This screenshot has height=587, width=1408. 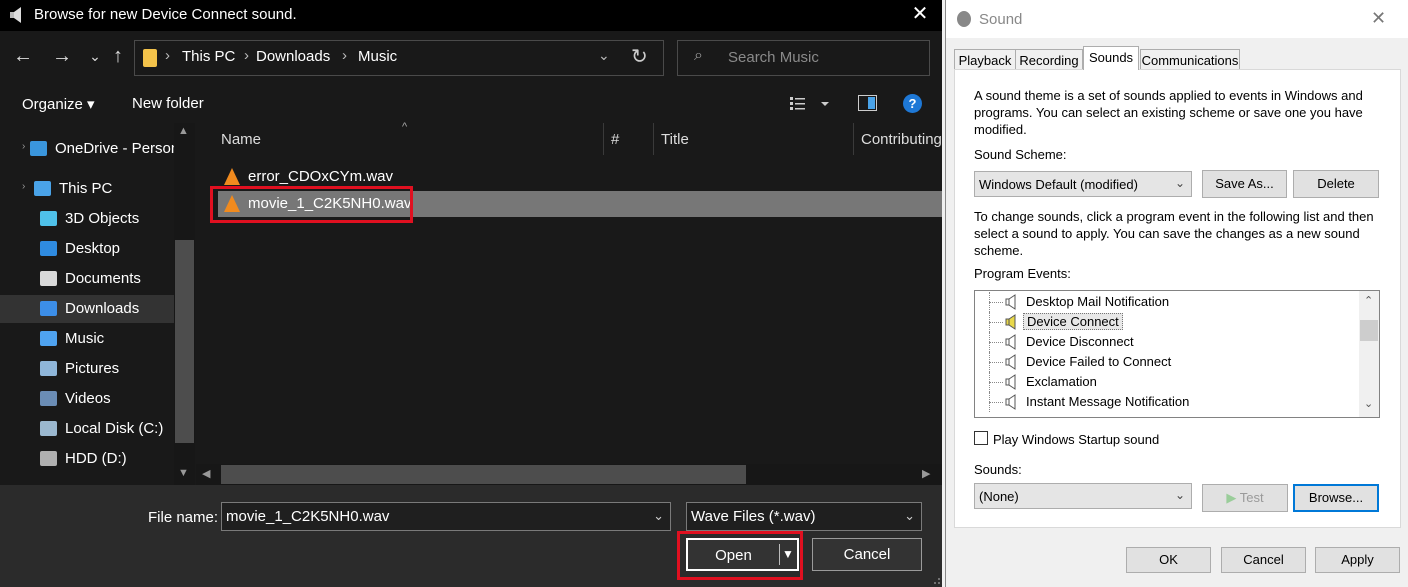 I want to click on sidebar-item-videos: Videos, so click(x=87, y=399).